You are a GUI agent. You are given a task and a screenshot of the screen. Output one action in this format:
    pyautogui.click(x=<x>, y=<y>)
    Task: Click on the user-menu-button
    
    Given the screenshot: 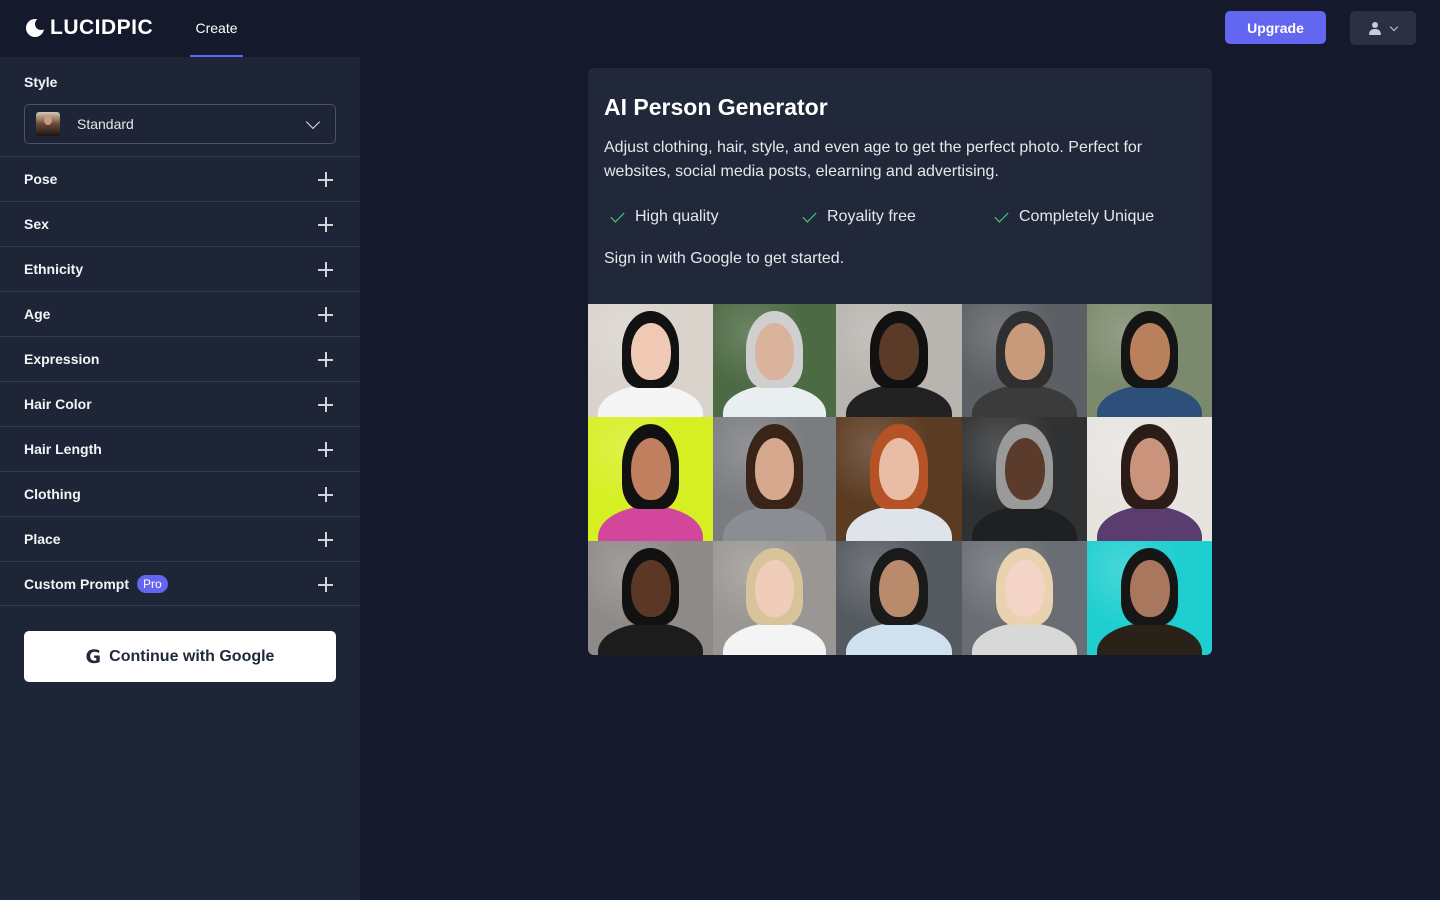 What is the action you would take?
    pyautogui.click(x=1383, y=28)
    